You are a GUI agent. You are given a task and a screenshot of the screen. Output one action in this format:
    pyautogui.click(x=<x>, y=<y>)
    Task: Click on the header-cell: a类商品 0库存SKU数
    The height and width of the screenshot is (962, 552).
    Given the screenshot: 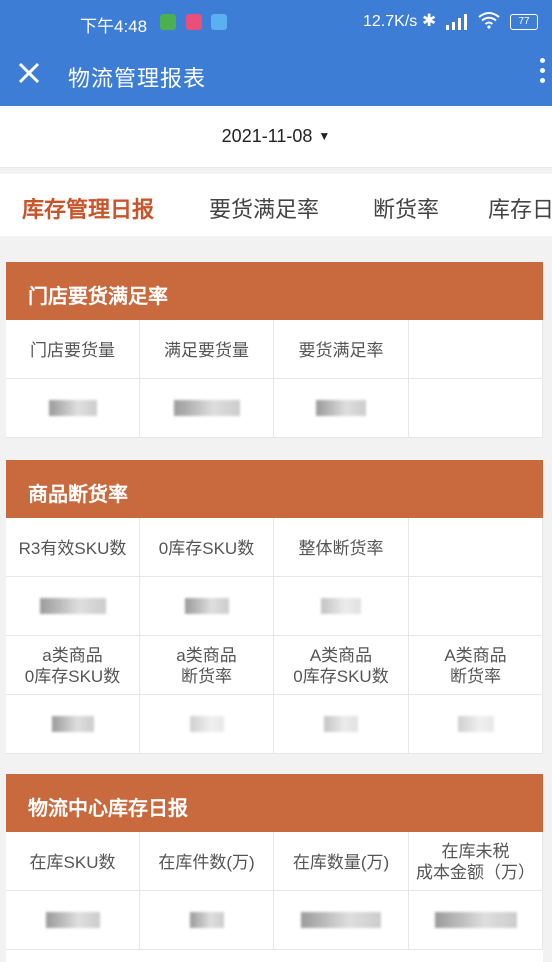 What is the action you would take?
    pyautogui.click(x=73, y=665)
    